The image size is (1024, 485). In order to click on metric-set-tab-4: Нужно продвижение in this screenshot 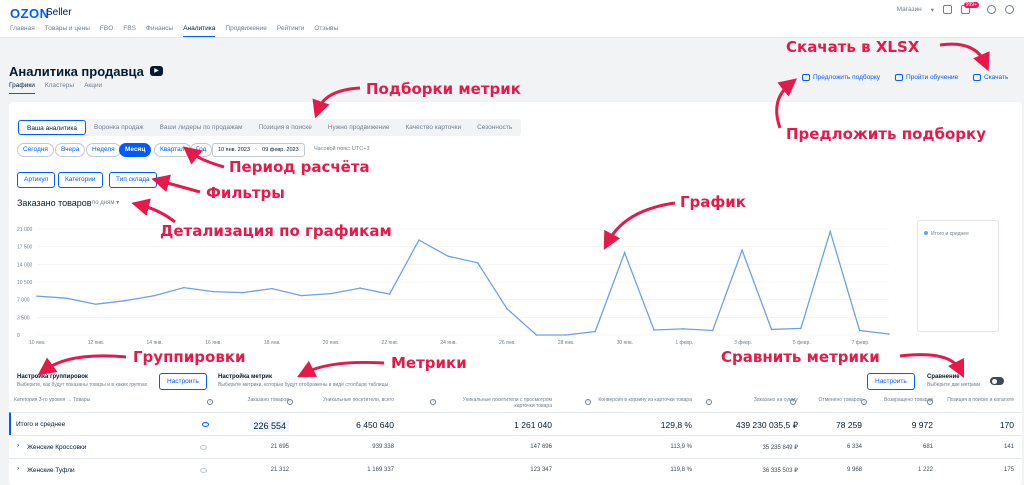, I will do `click(359, 127)`.